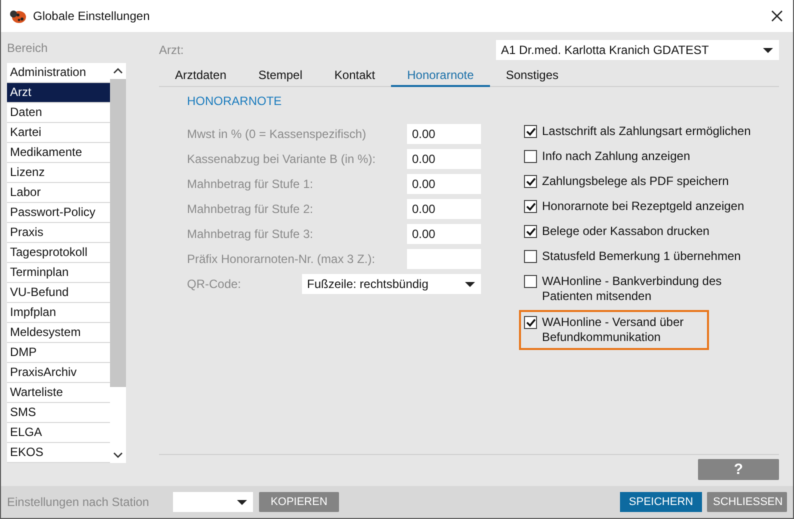  I want to click on sidebar-heading: Bereich, so click(28, 49).